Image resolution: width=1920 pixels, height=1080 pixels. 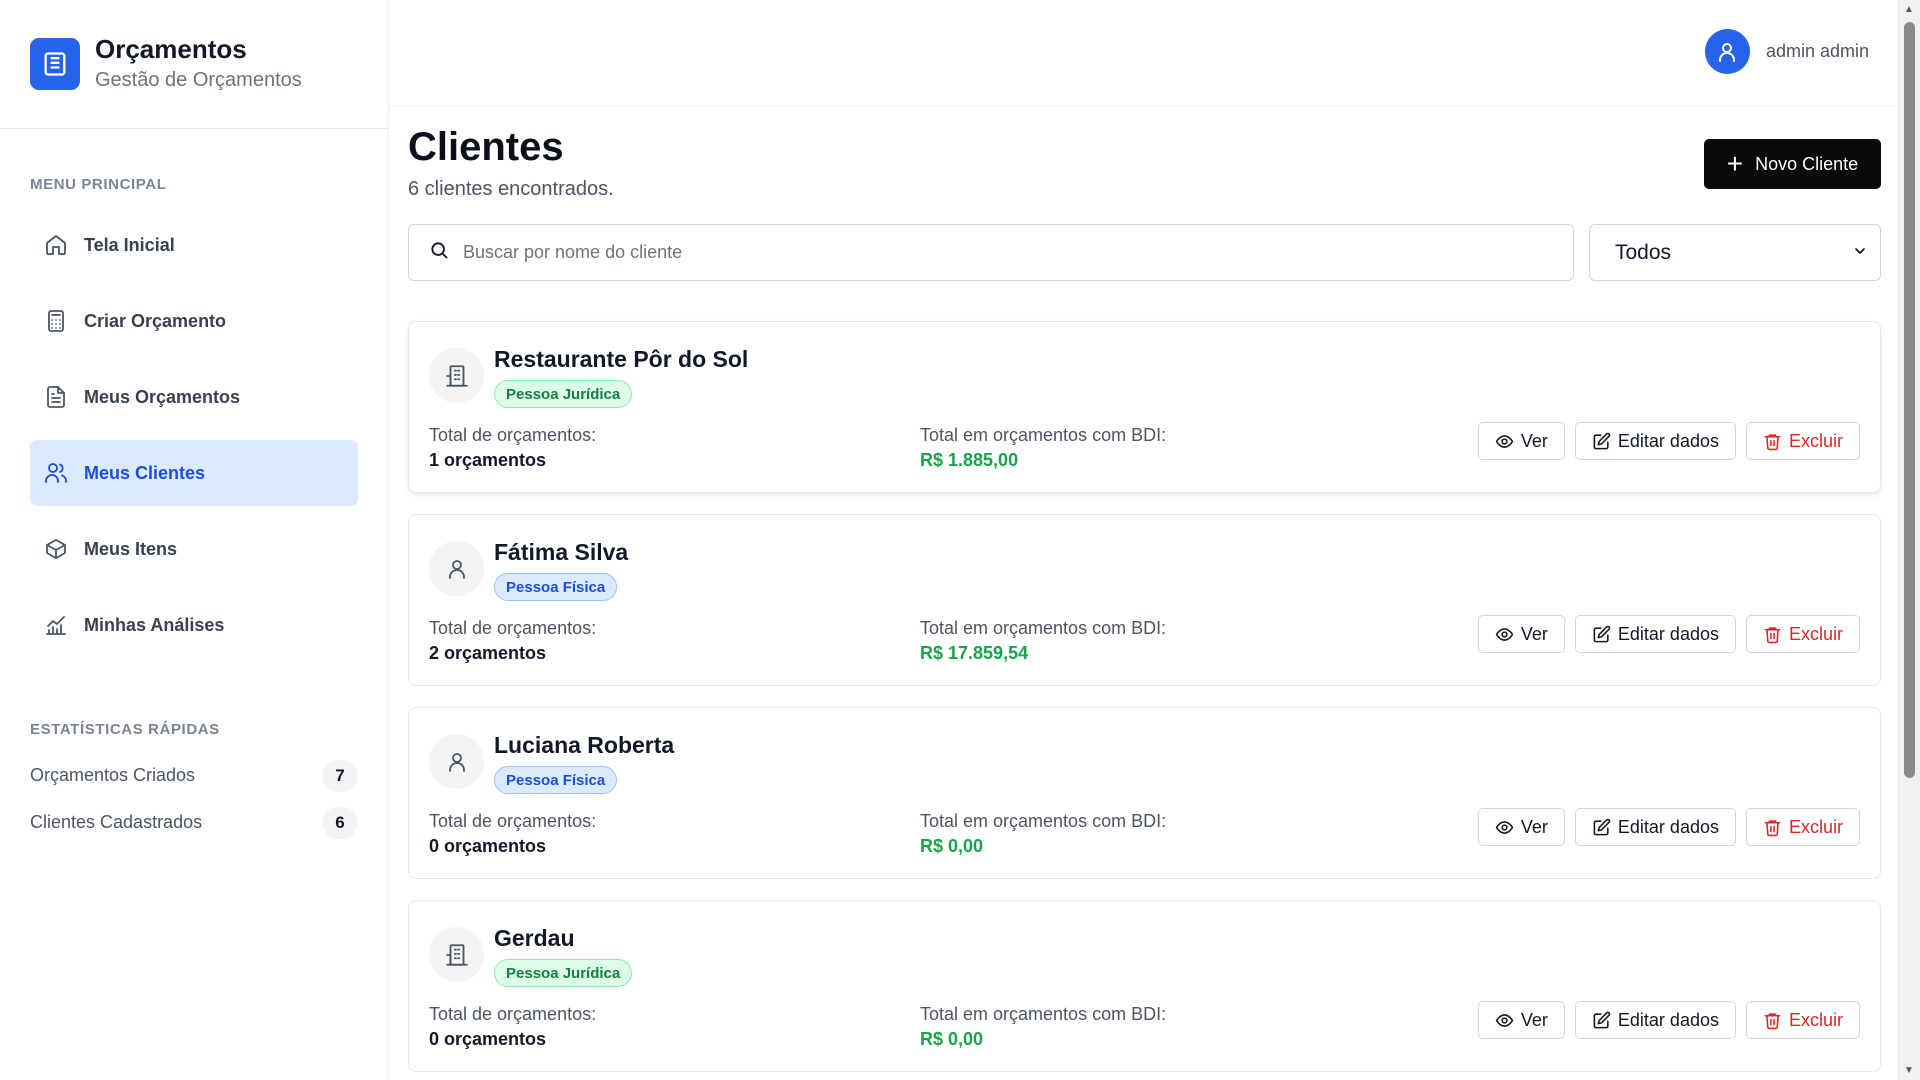 I want to click on client-name: Fátima Silva, so click(x=561, y=552).